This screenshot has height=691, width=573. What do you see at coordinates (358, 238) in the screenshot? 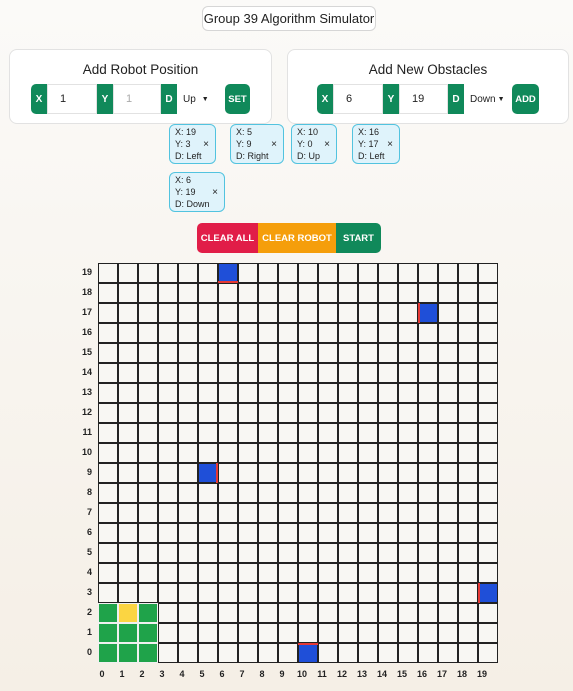
I see `start-button: START` at bounding box center [358, 238].